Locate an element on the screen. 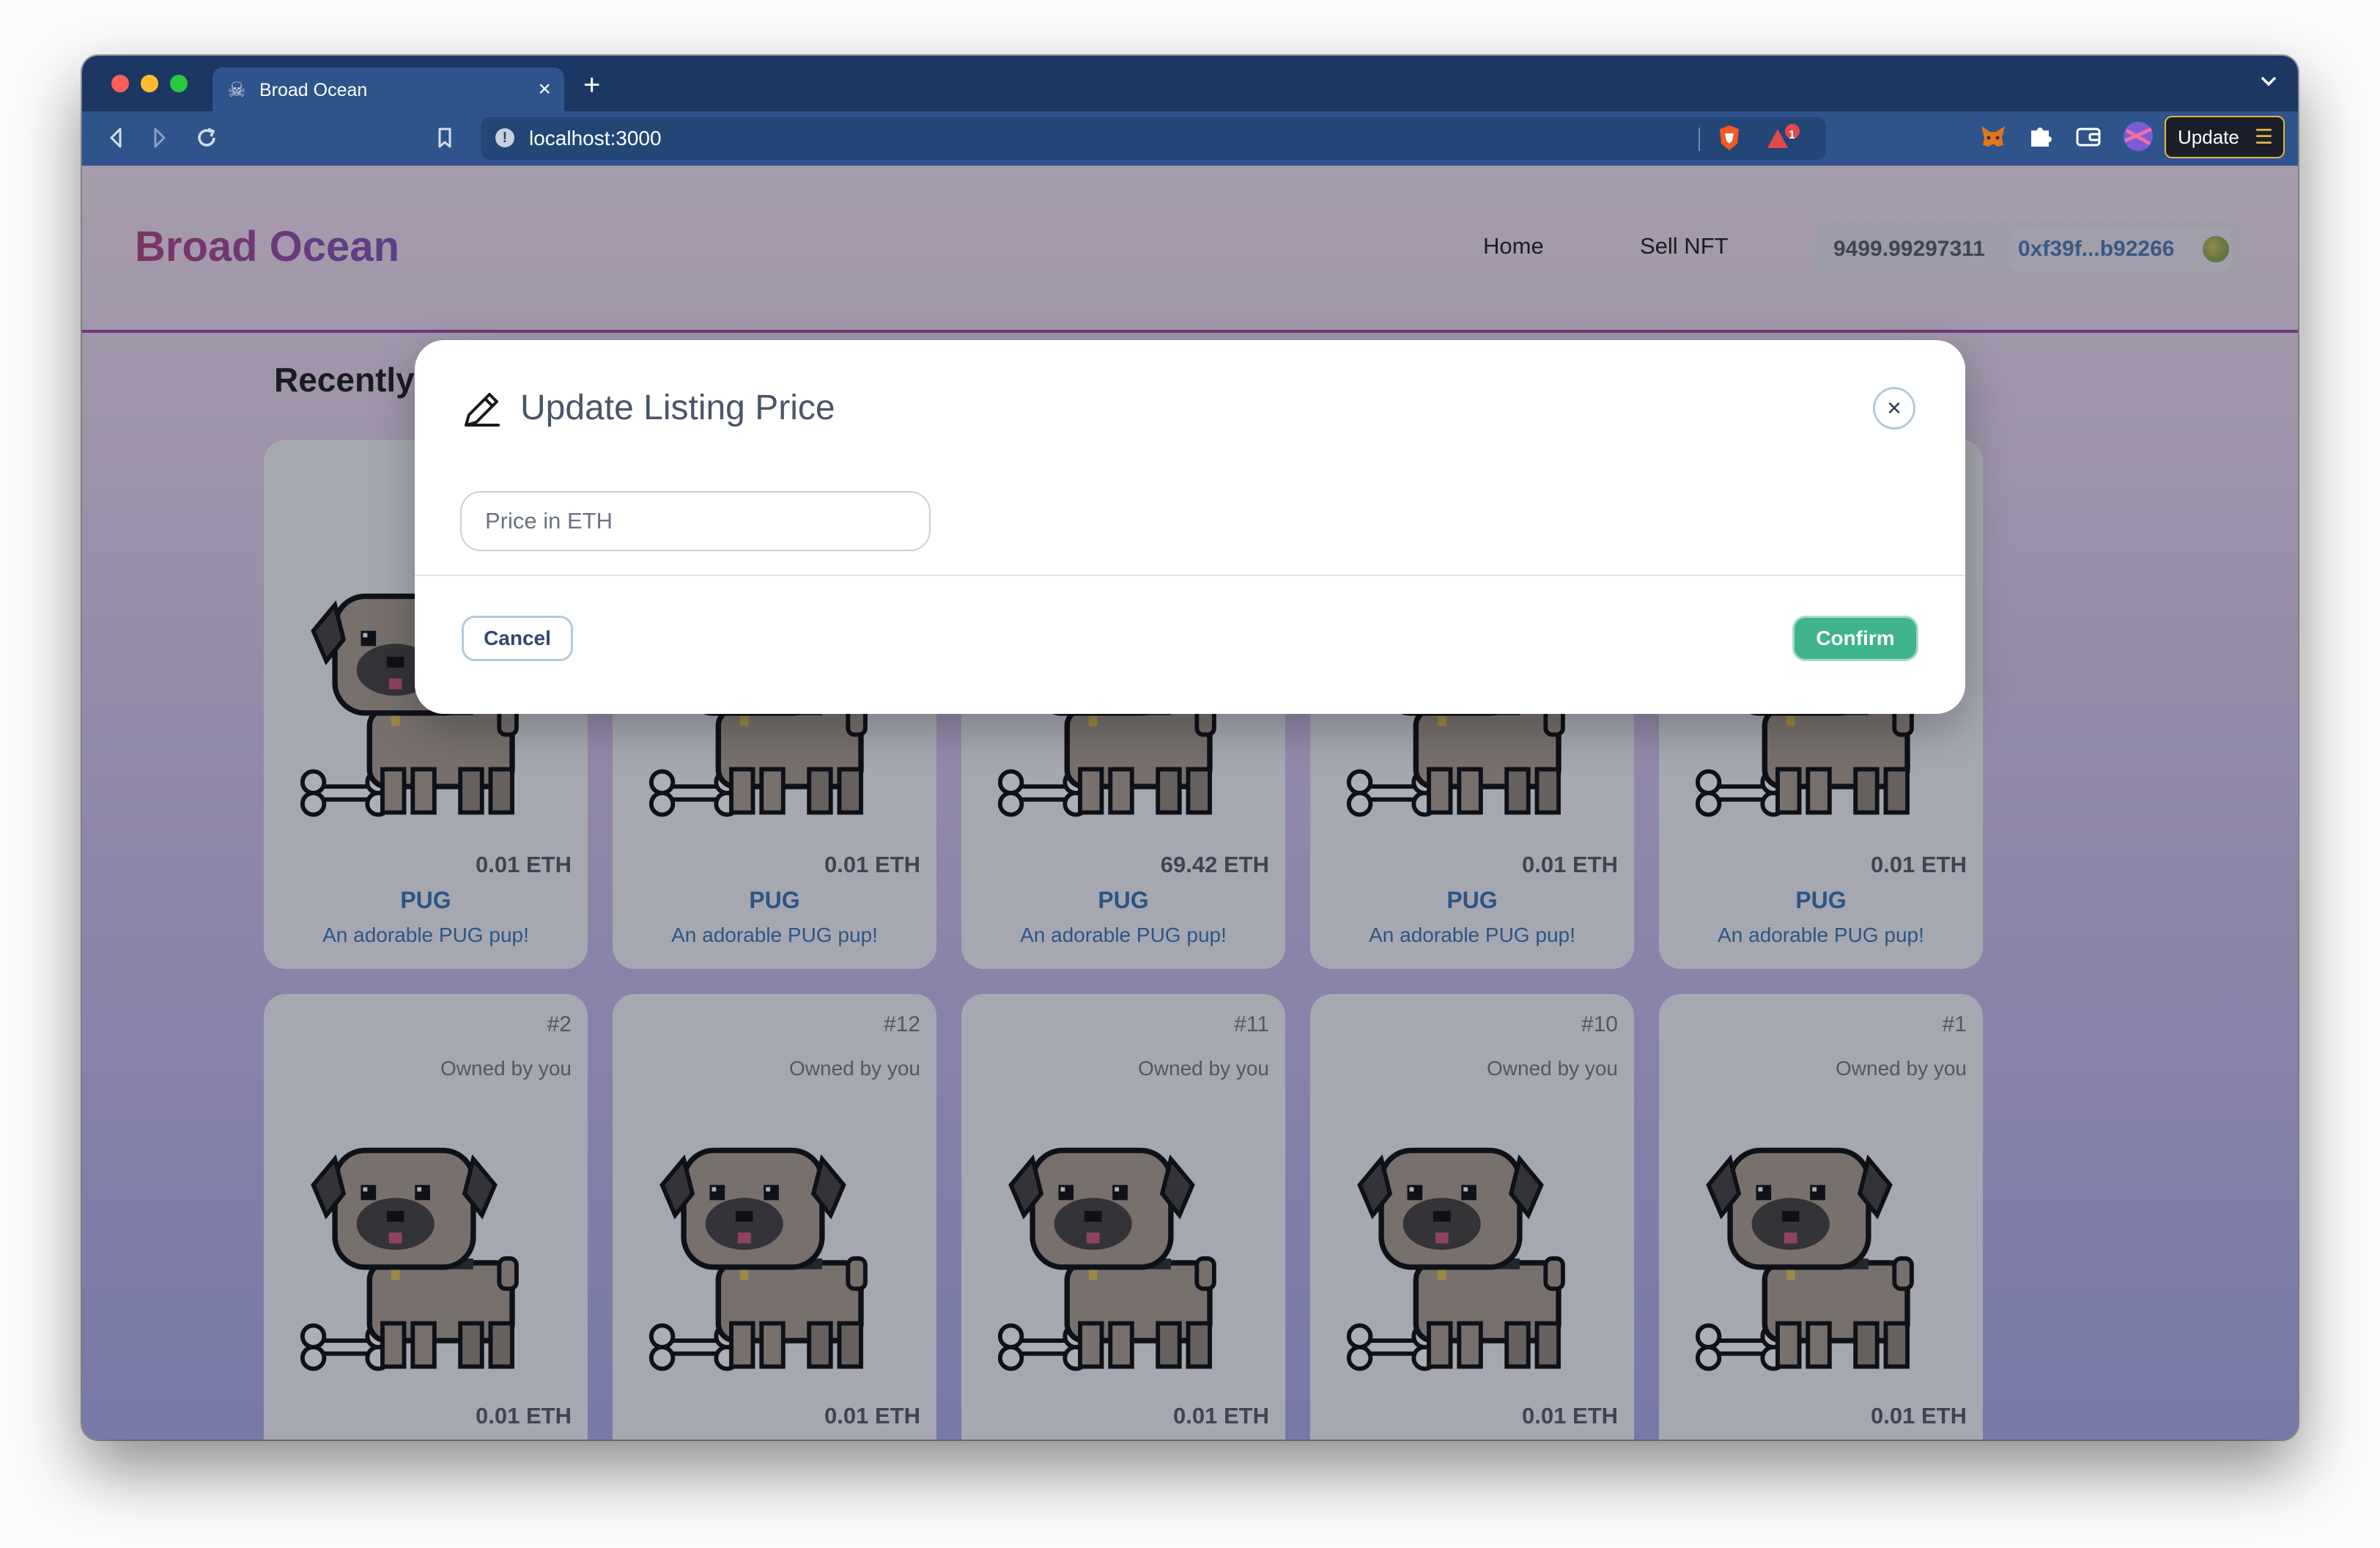 The image size is (2380, 1548). tab-title: Broad Ocean is located at coordinates (313, 90).